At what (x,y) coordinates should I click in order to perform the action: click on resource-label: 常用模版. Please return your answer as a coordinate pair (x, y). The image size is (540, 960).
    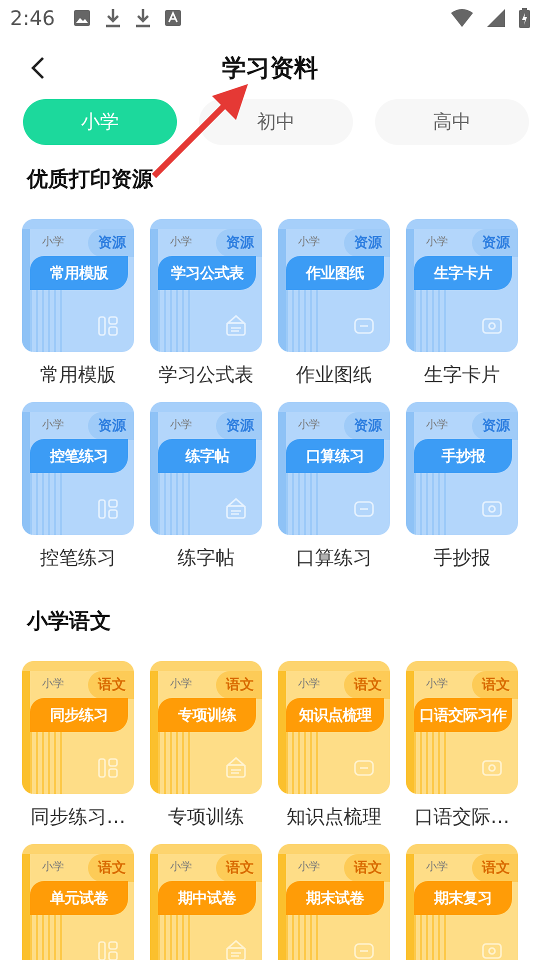
    Looking at the image, I should click on (78, 375).